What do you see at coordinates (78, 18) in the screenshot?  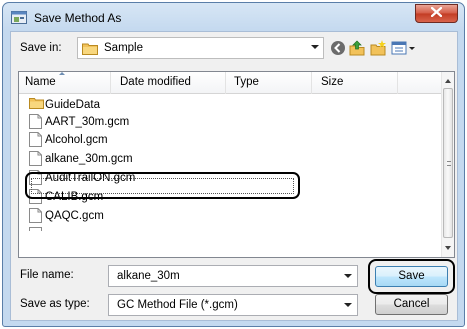 I see `window-title: Save Method As` at bounding box center [78, 18].